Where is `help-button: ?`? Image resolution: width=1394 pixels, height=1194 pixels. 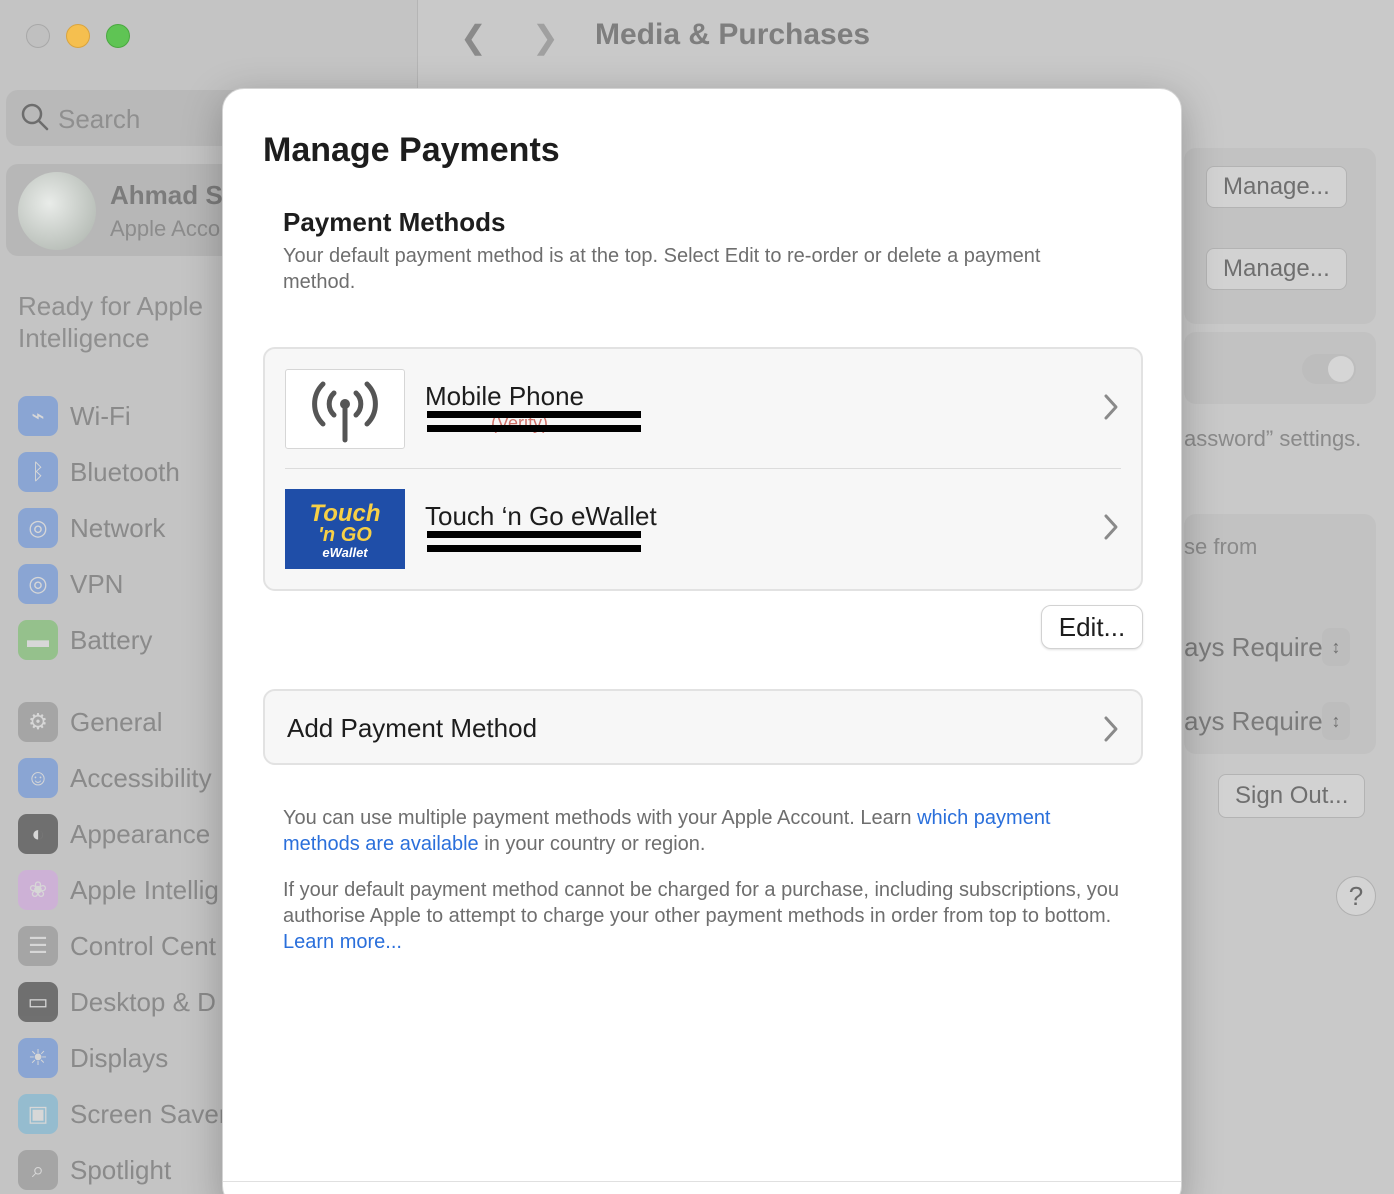
help-button: ? is located at coordinates (1356, 896).